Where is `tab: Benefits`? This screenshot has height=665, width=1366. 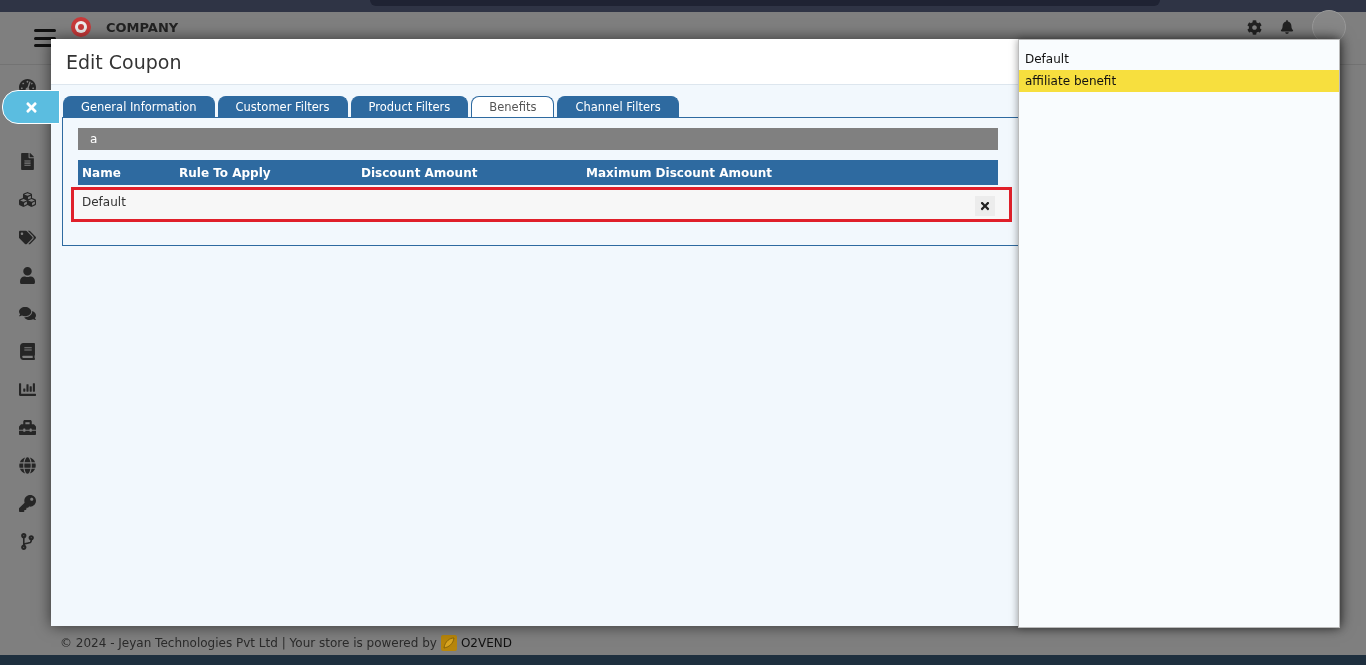
tab: Benefits is located at coordinates (513, 106).